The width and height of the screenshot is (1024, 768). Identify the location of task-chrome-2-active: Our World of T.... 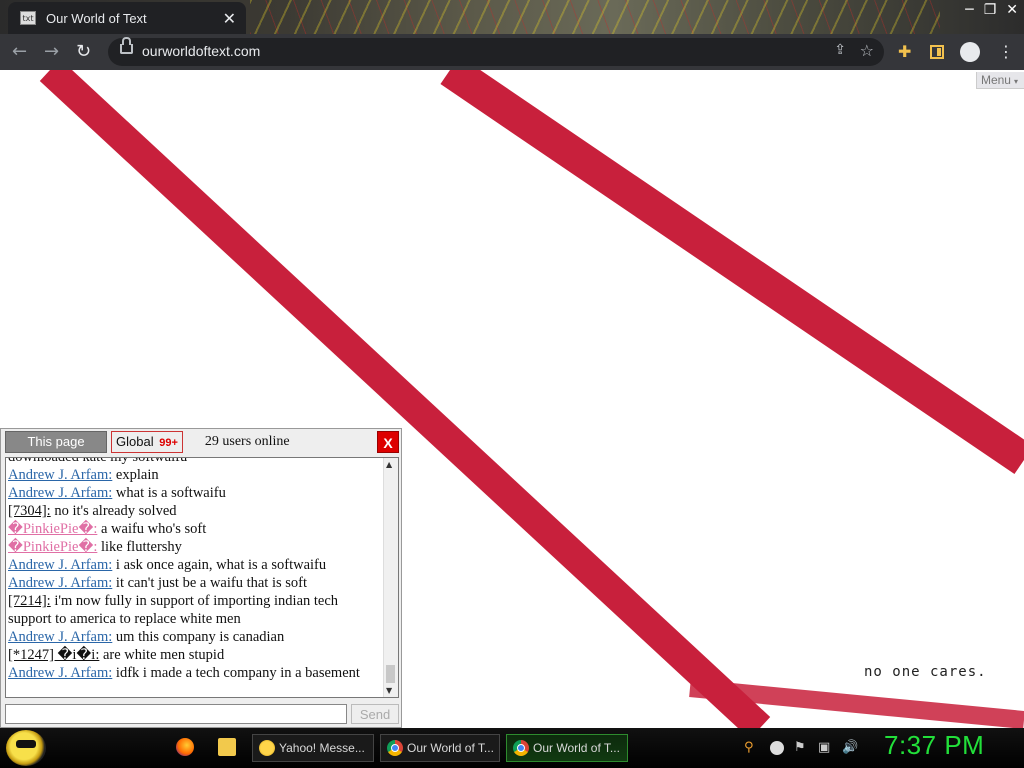
(567, 748).